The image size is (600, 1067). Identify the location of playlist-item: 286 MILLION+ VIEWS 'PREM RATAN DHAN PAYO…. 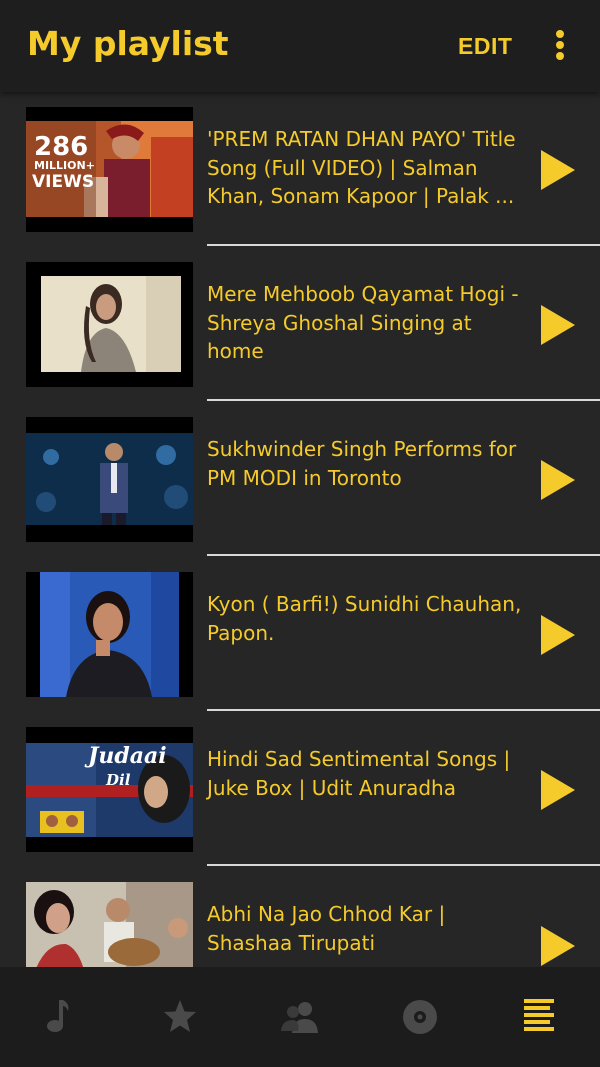
(300, 184).